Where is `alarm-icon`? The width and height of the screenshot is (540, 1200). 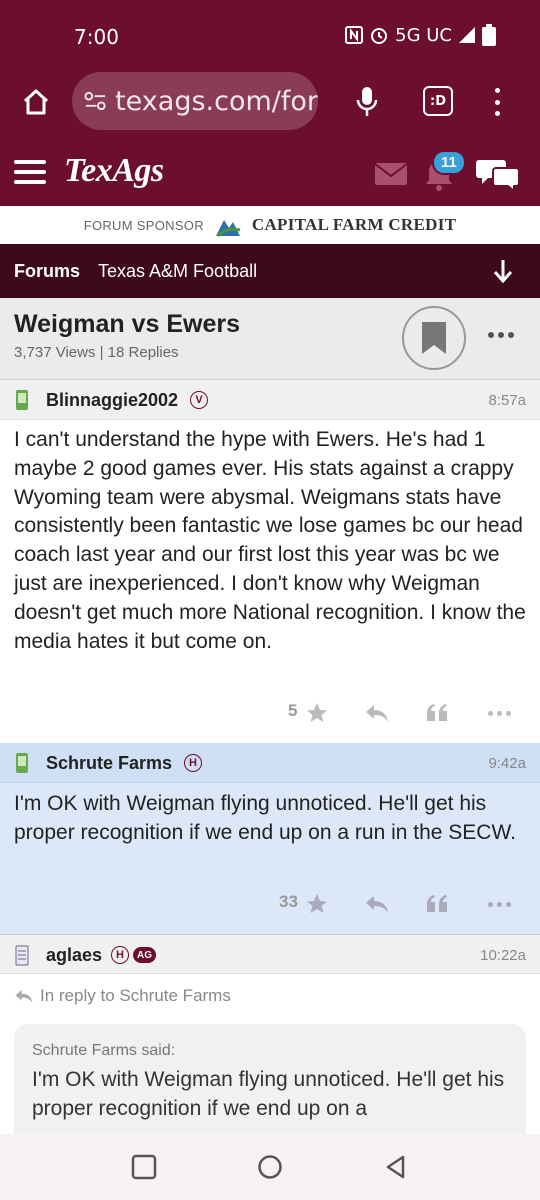 alarm-icon is located at coordinates (379, 35).